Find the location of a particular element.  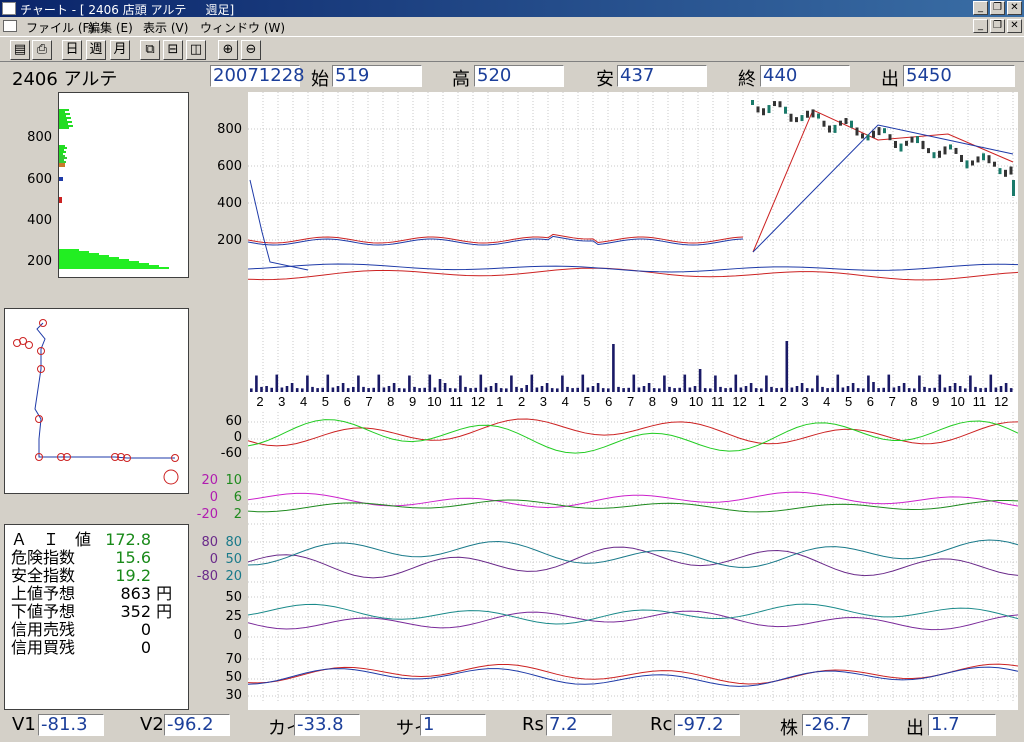

v2-field: -96.2 is located at coordinates (197, 725).